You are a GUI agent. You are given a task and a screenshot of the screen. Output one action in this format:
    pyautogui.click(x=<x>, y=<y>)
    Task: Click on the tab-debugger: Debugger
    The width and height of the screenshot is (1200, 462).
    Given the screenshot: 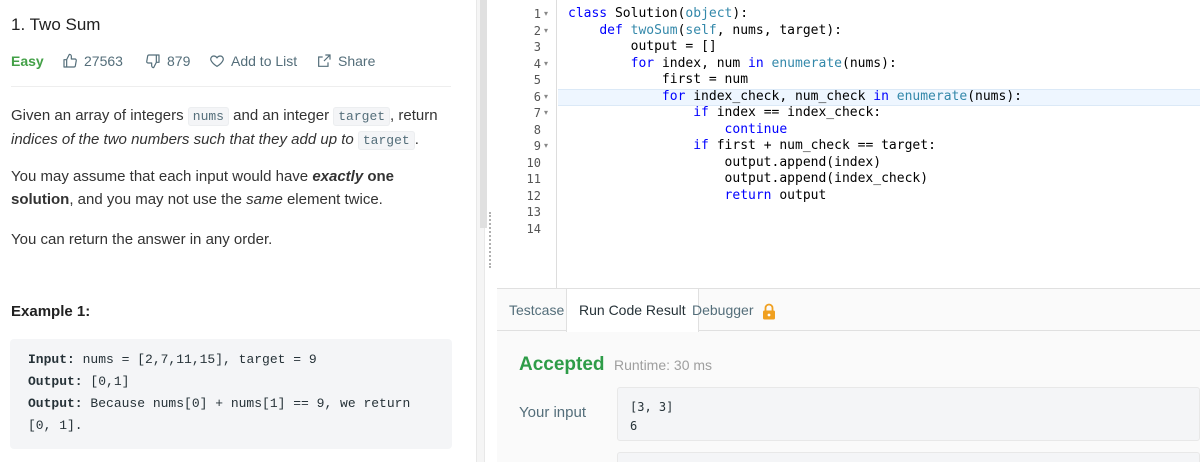 What is the action you would take?
    pyautogui.click(x=734, y=310)
    